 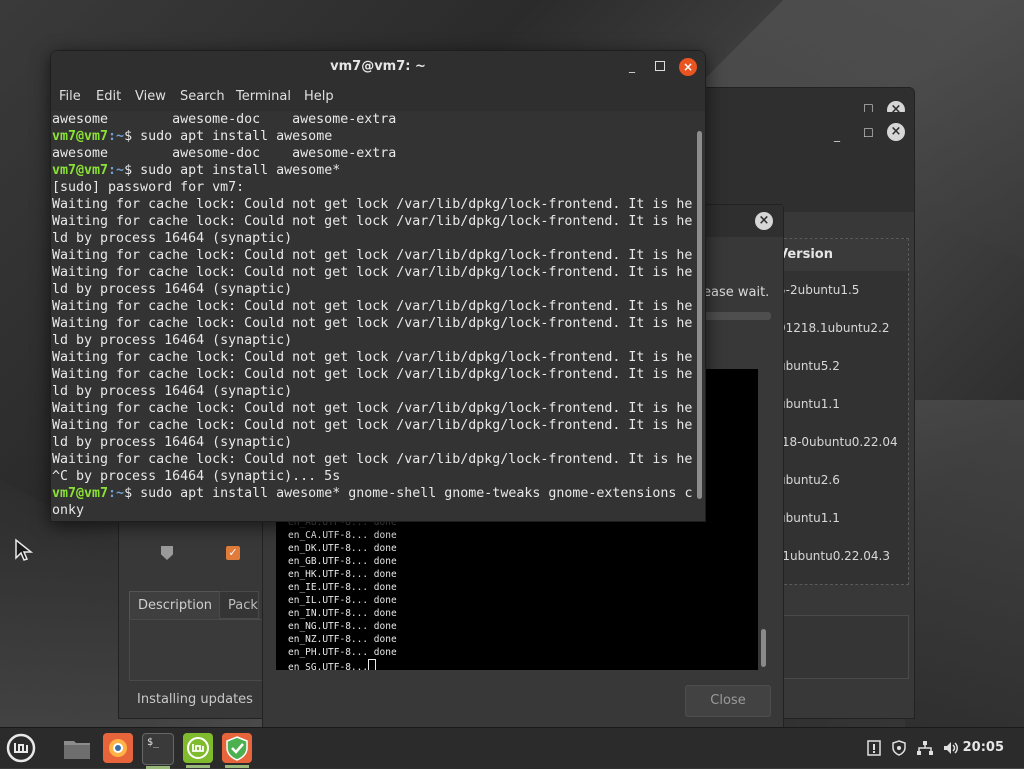 What do you see at coordinates (342, 561) in the screenshot?
I see `locale-output-line: en_GB.UTF-8... done` at bounding box center [342, 561].